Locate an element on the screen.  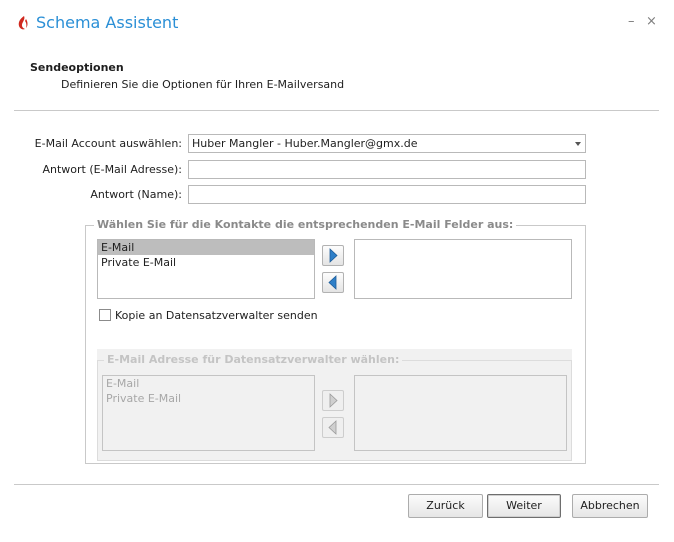
copy-to-manager-checkbox is located at coordinates (105, 315).